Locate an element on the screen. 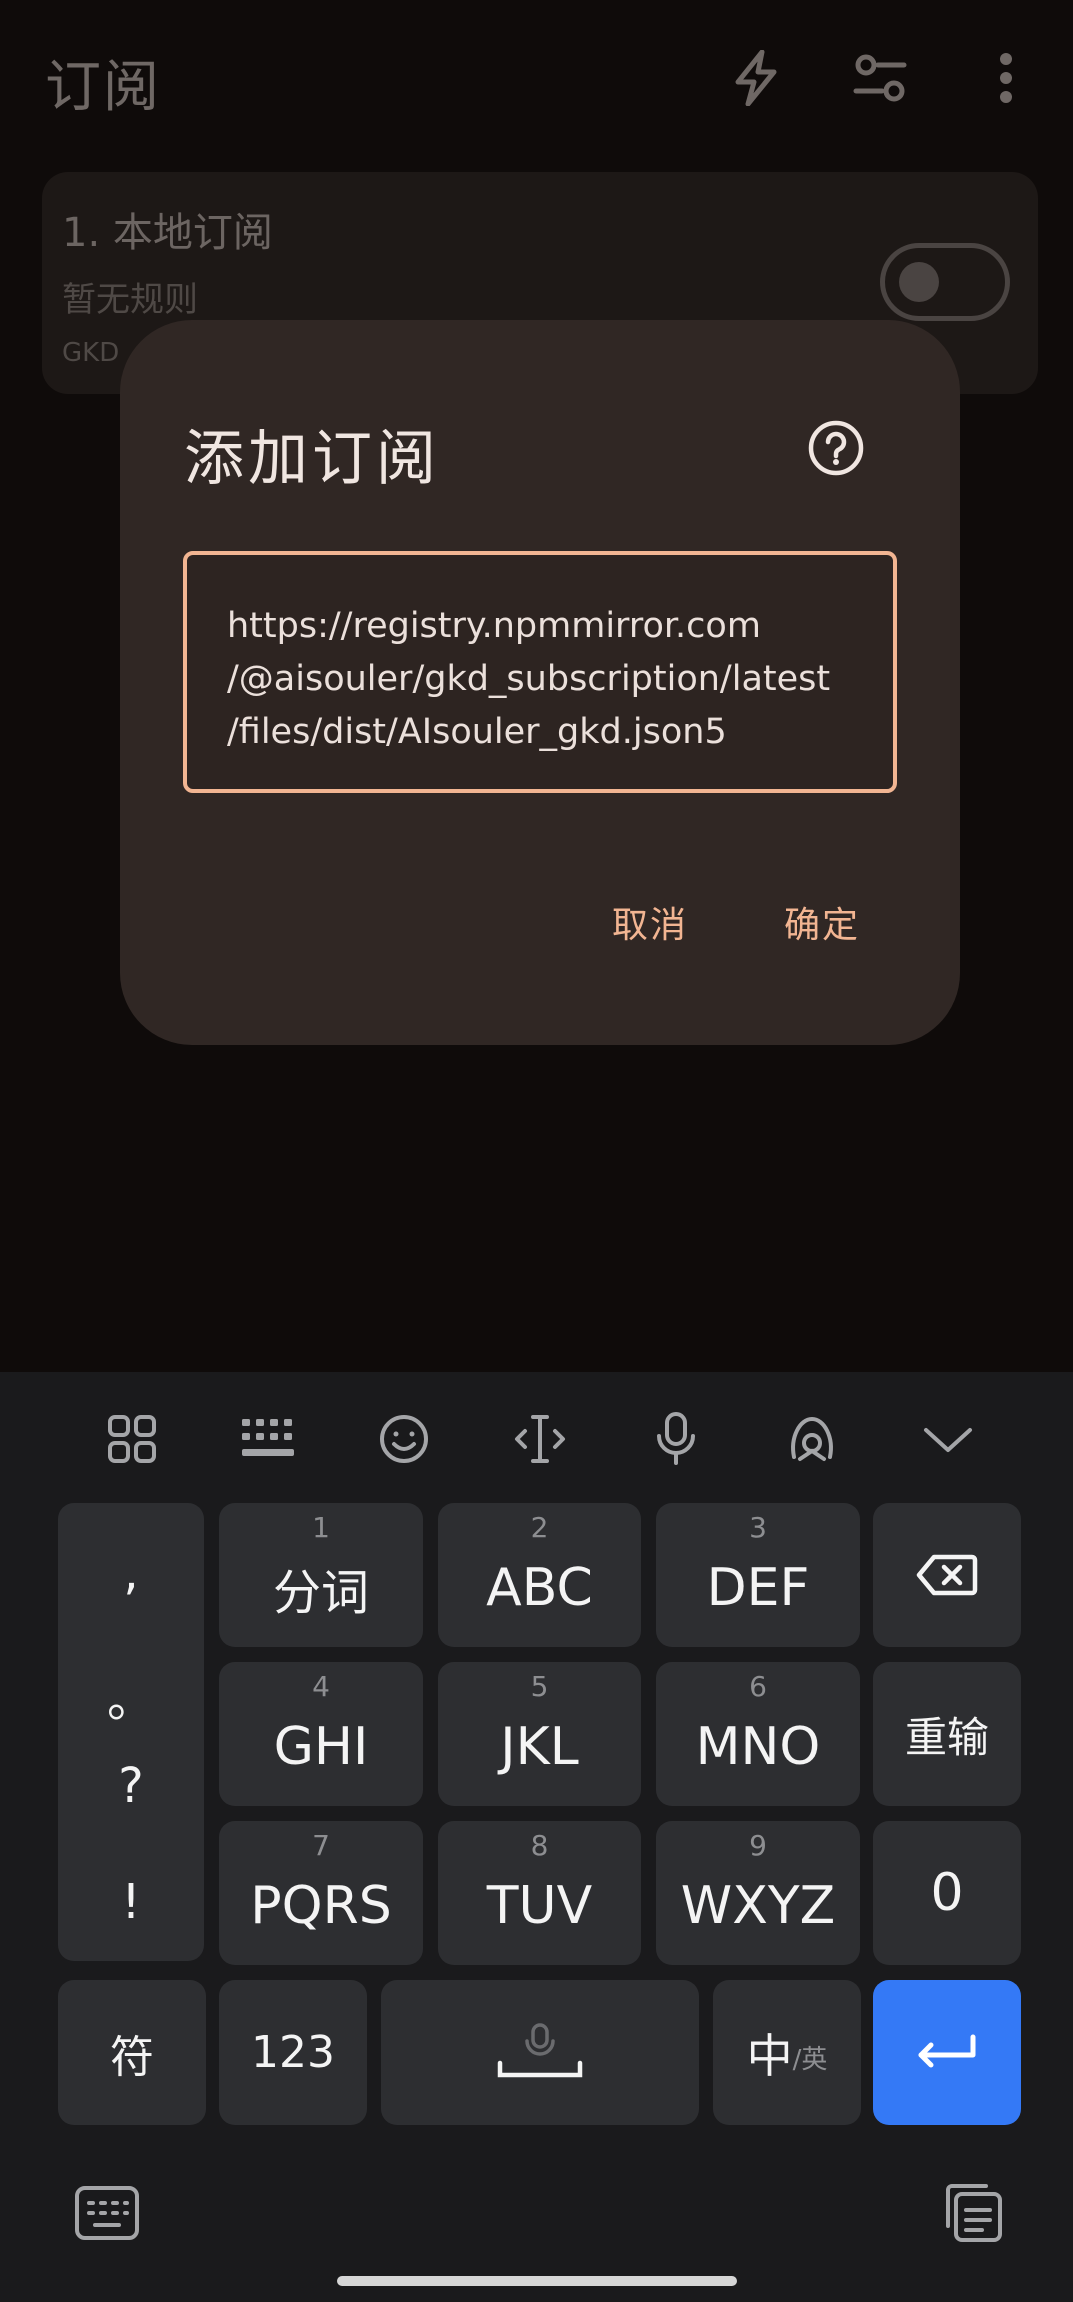 This screenshot has height=2302, width=1073. key-number: 1 is located at coordinates (321, 1527).